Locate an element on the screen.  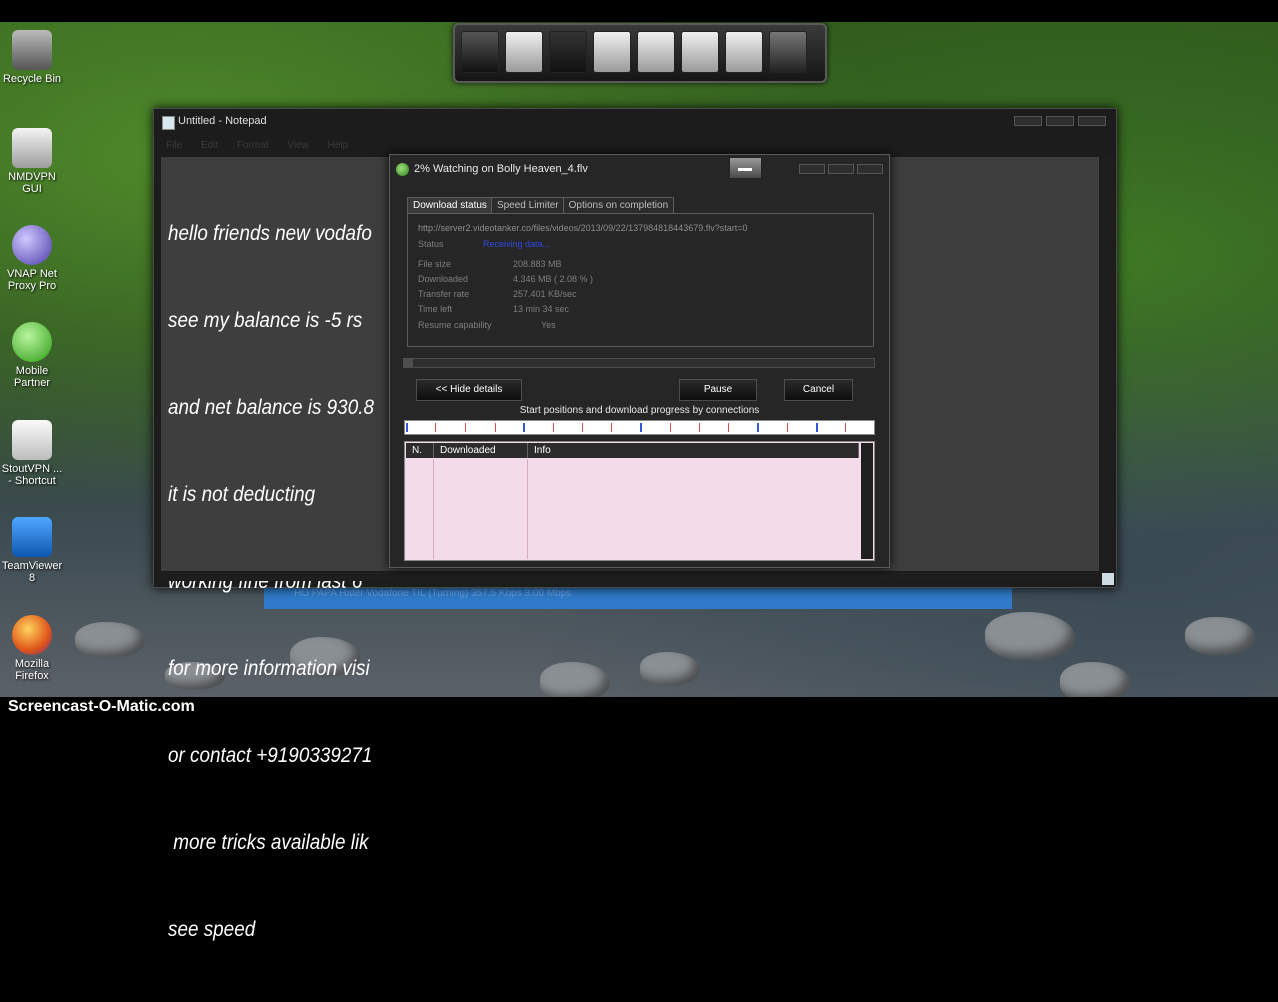
desktop-icon-nmdvpn: NMDVPN GUI is located at coordinates (32, 161).